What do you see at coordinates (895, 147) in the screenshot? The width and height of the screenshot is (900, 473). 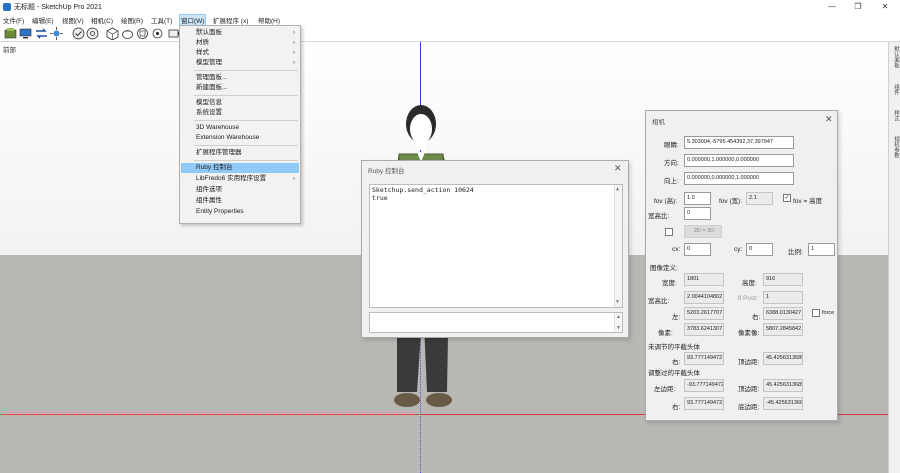 I see `tray-tab-camera-params: 相机参数` at bounding box center [895, 147].